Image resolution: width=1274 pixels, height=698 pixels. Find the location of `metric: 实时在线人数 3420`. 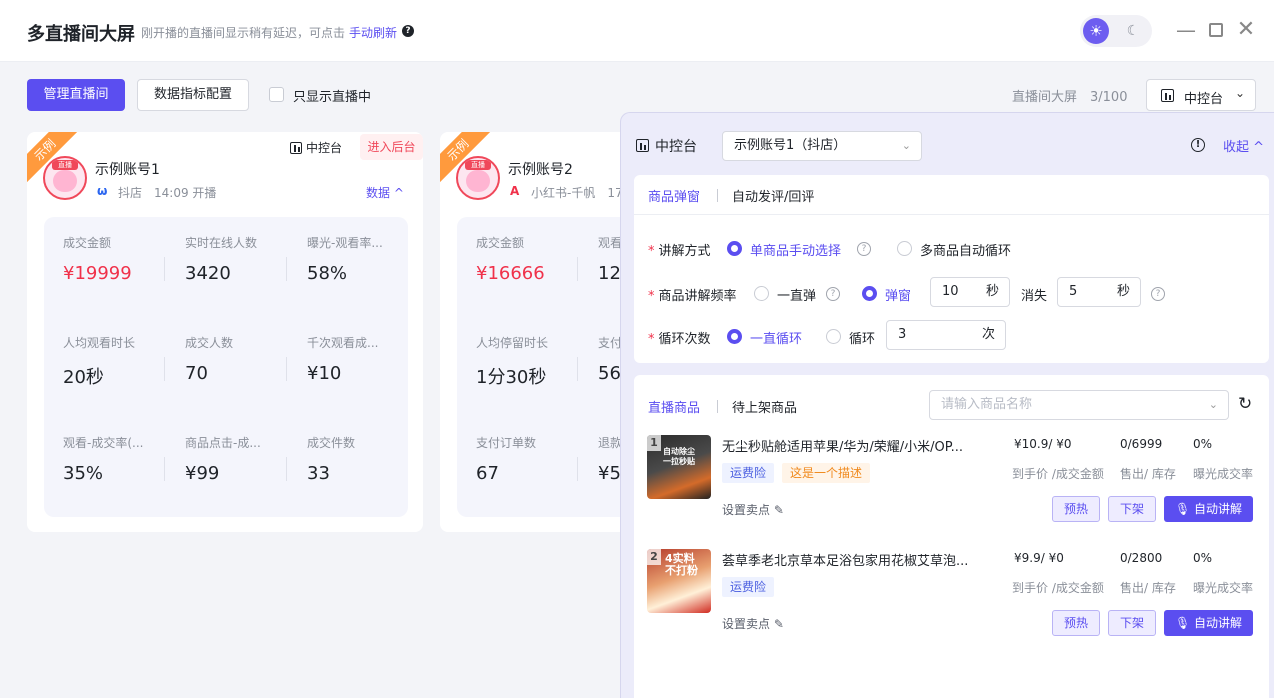

metric: 实时在线人数 3420 is located at coordinates (221, 260).